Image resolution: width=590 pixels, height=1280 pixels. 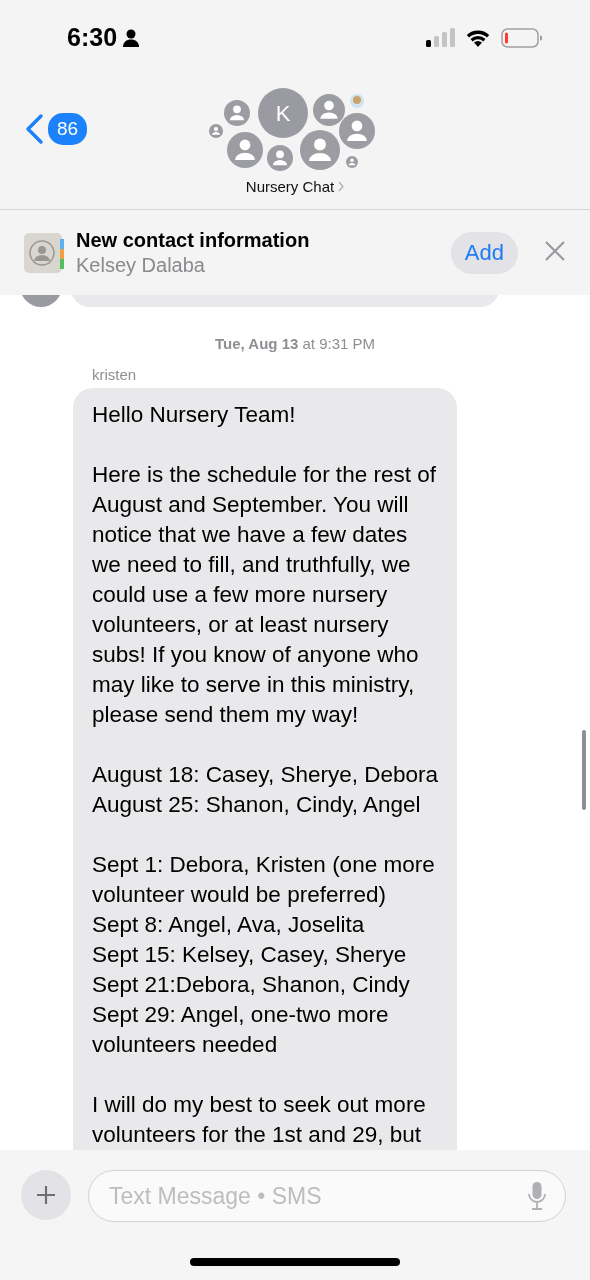 I want to click on back-button: 86, so click(x=56, y=129).